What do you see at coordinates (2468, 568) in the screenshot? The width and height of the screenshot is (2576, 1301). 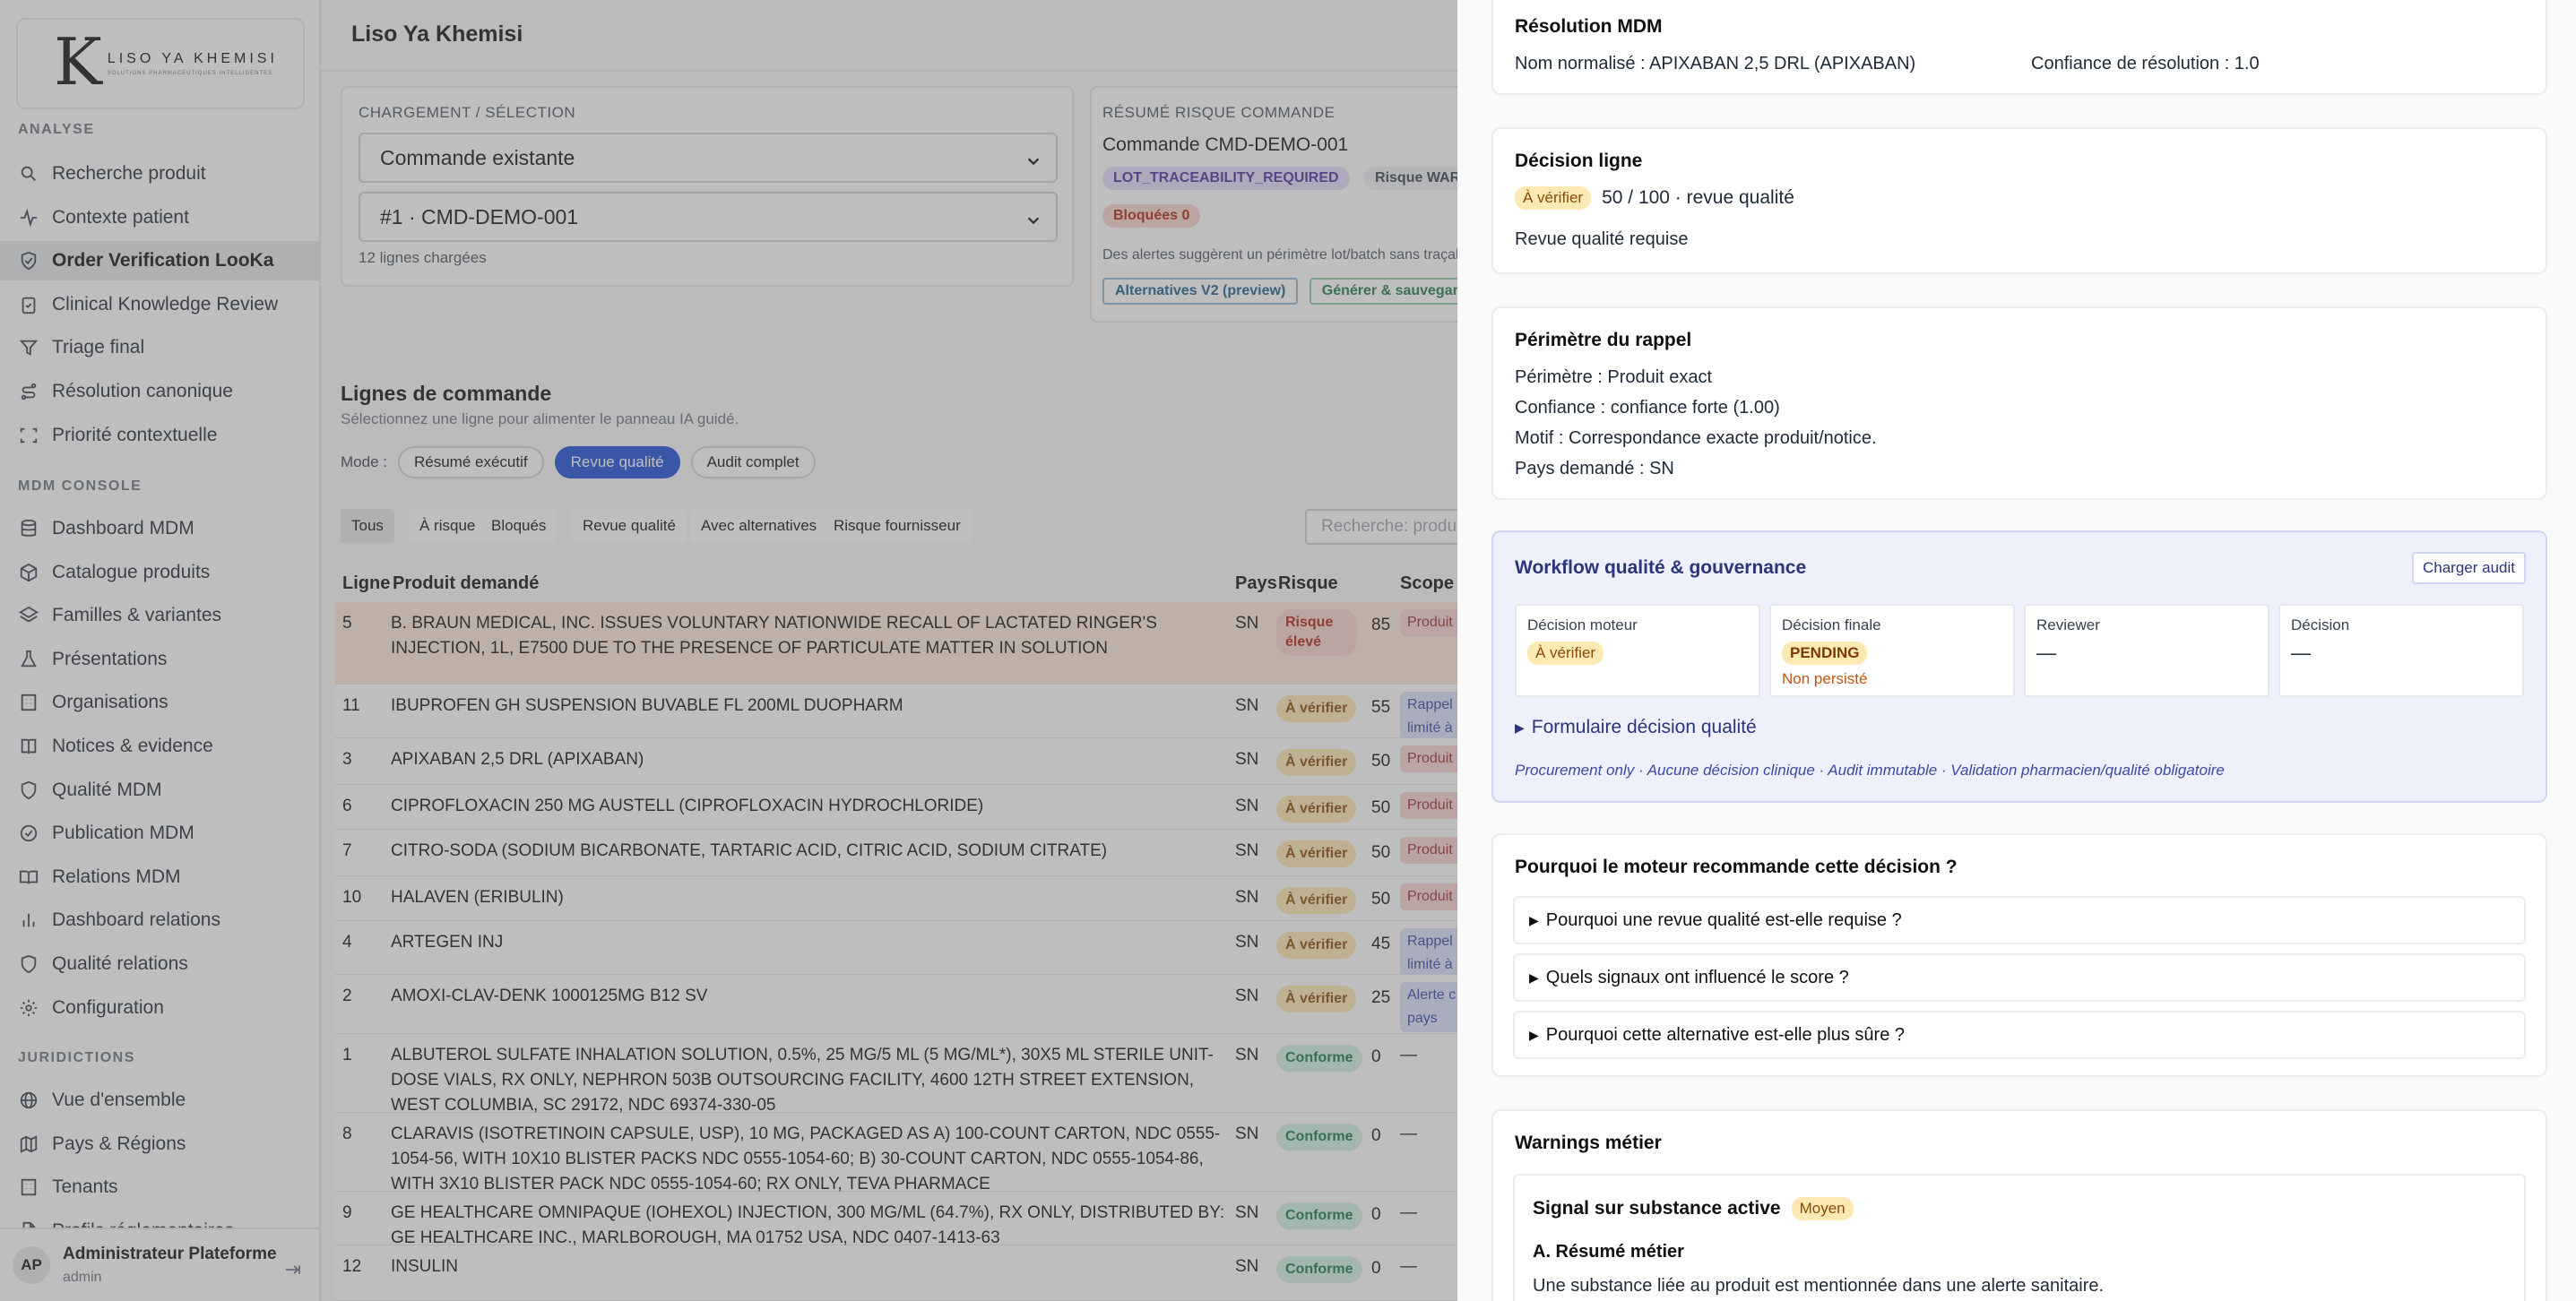 I see `load-audit-button: Charger audit` at bounding box center [2468, 568].